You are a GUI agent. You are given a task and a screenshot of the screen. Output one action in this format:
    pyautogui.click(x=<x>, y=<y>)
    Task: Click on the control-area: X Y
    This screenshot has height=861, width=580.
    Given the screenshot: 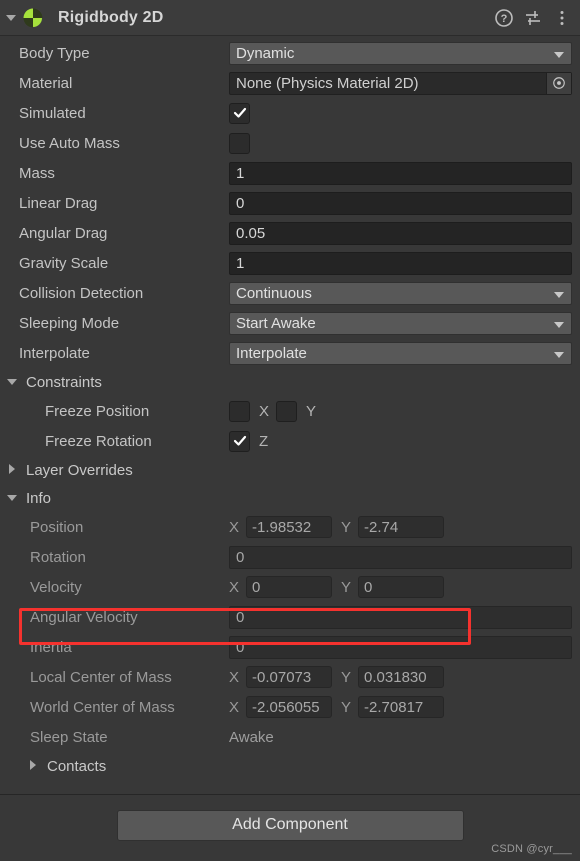 What is the action you would take?
    pyautogui.click(x=400, y=411)
    